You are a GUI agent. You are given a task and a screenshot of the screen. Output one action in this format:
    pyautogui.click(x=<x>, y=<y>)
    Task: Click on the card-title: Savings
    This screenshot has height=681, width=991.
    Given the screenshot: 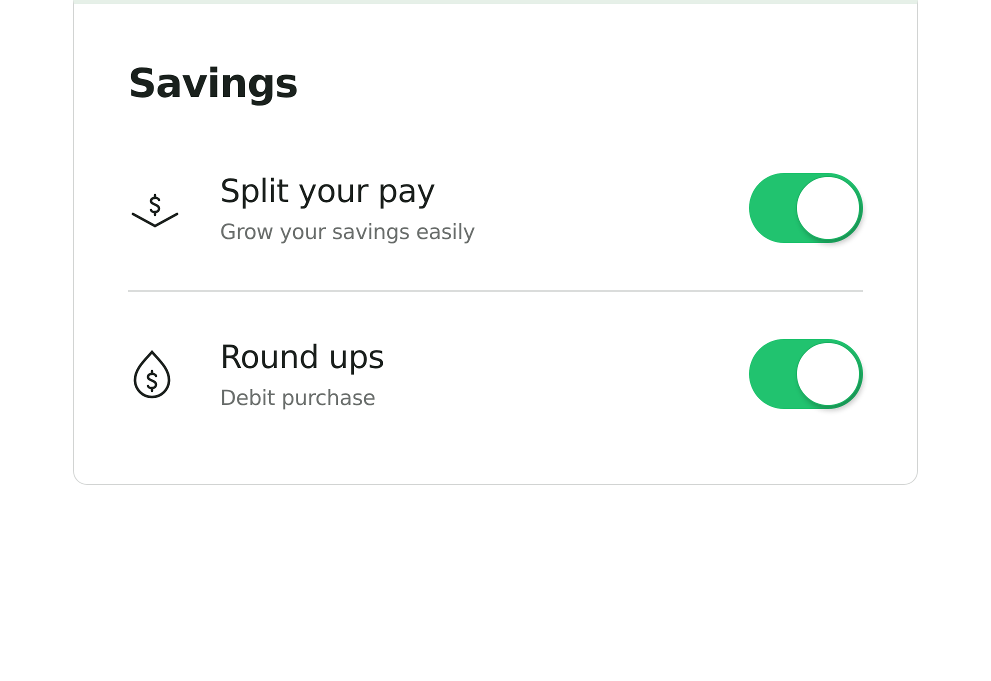 What is the action you would take?
    pyautogui.click(x=213, y=84)
    